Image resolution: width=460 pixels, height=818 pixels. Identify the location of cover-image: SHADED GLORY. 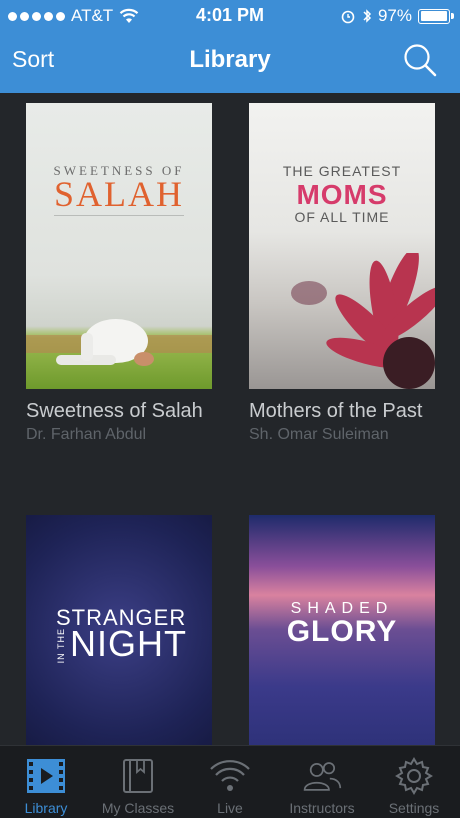
(342, 630).